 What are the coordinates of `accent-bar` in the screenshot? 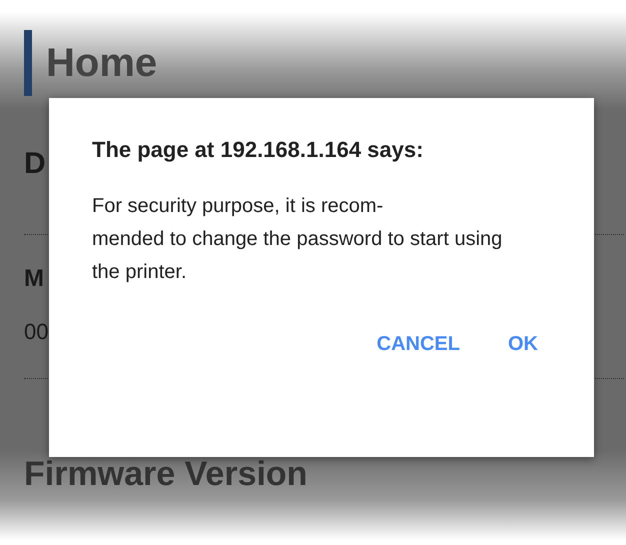 It's located at (28, 63).